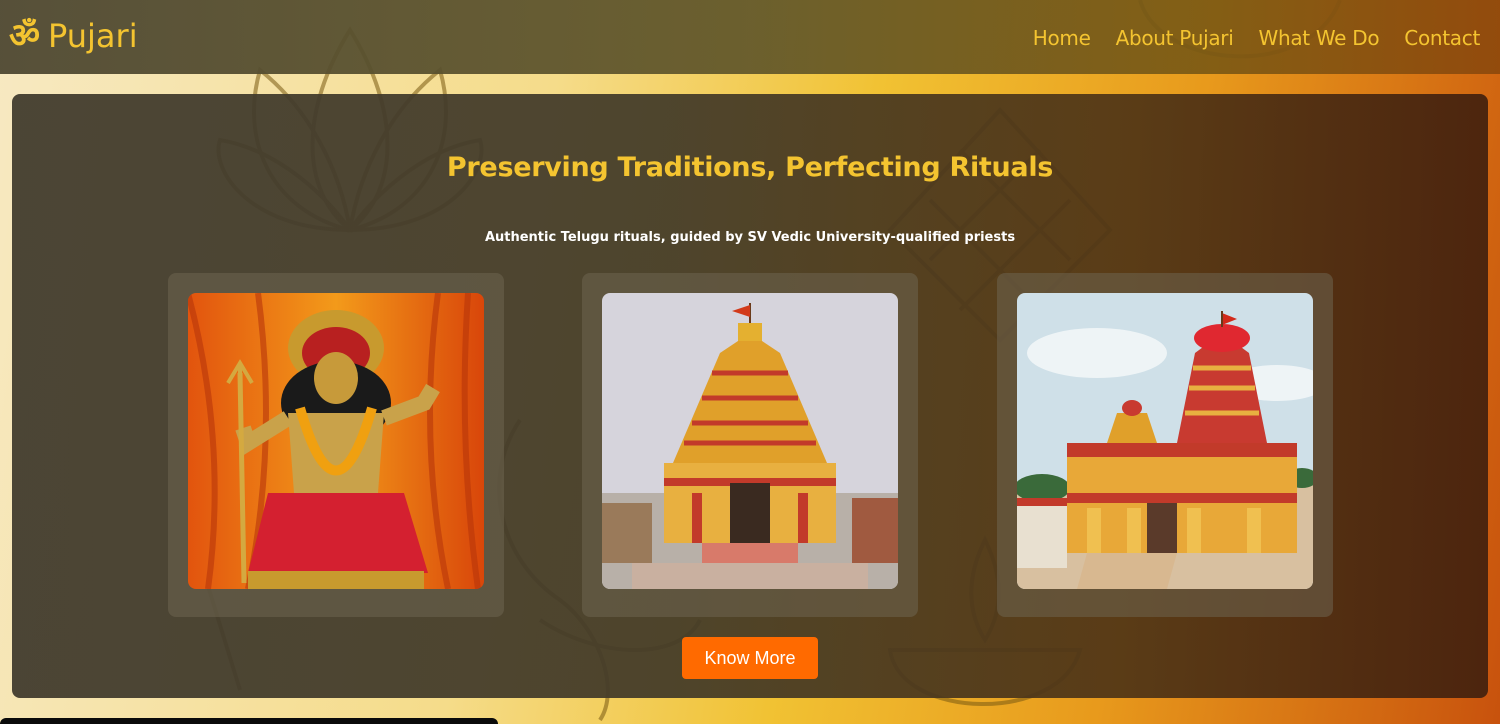  I want to click on temple-complex-image, so click(1165, 441).